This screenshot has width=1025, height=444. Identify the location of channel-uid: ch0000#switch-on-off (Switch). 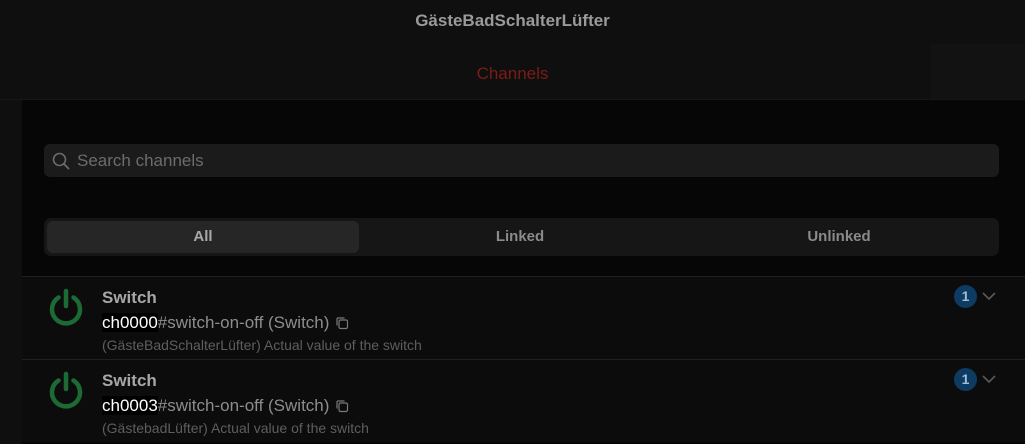
(225, 323).